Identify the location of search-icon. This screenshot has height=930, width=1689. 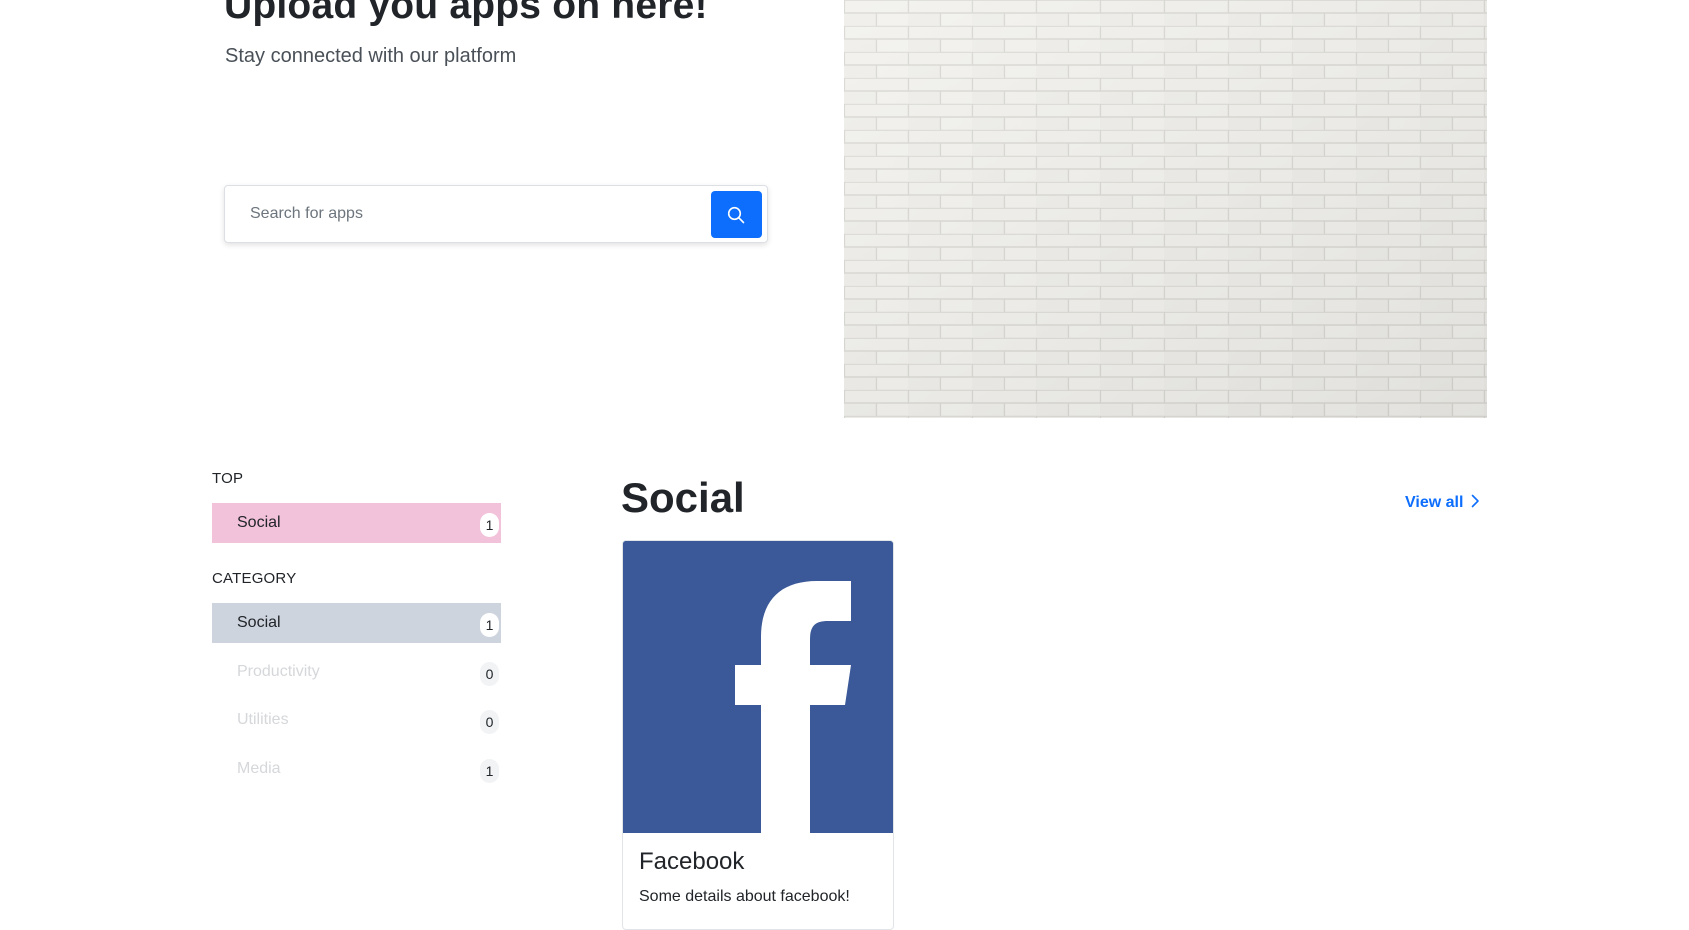
(736, 215).